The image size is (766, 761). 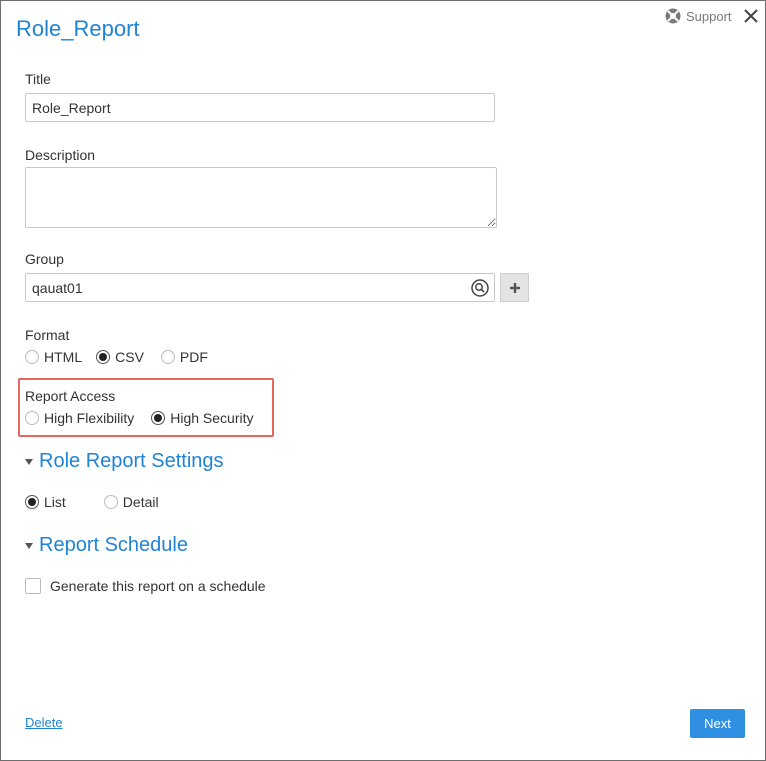 What do you see at coordinates (44, 259) in the screenshot?
I see `group-label: Group` at bounding box center [44, 259].